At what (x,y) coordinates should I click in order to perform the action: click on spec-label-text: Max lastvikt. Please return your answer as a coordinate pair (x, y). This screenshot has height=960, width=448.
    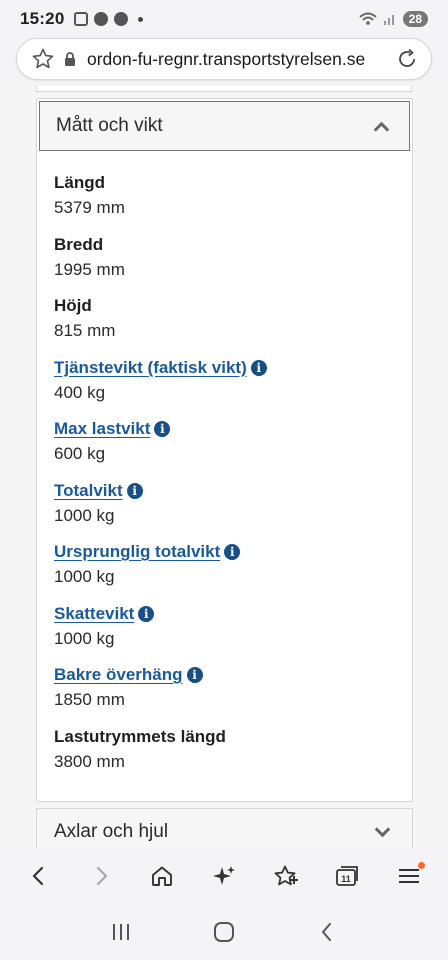
    Looking at the image, I should click on (102, 429).